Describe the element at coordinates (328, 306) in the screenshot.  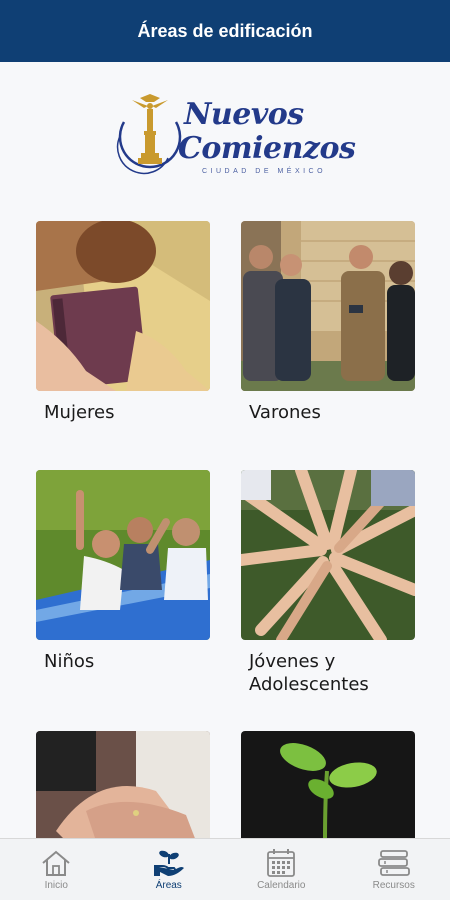
I see `varones-photo` at that location.